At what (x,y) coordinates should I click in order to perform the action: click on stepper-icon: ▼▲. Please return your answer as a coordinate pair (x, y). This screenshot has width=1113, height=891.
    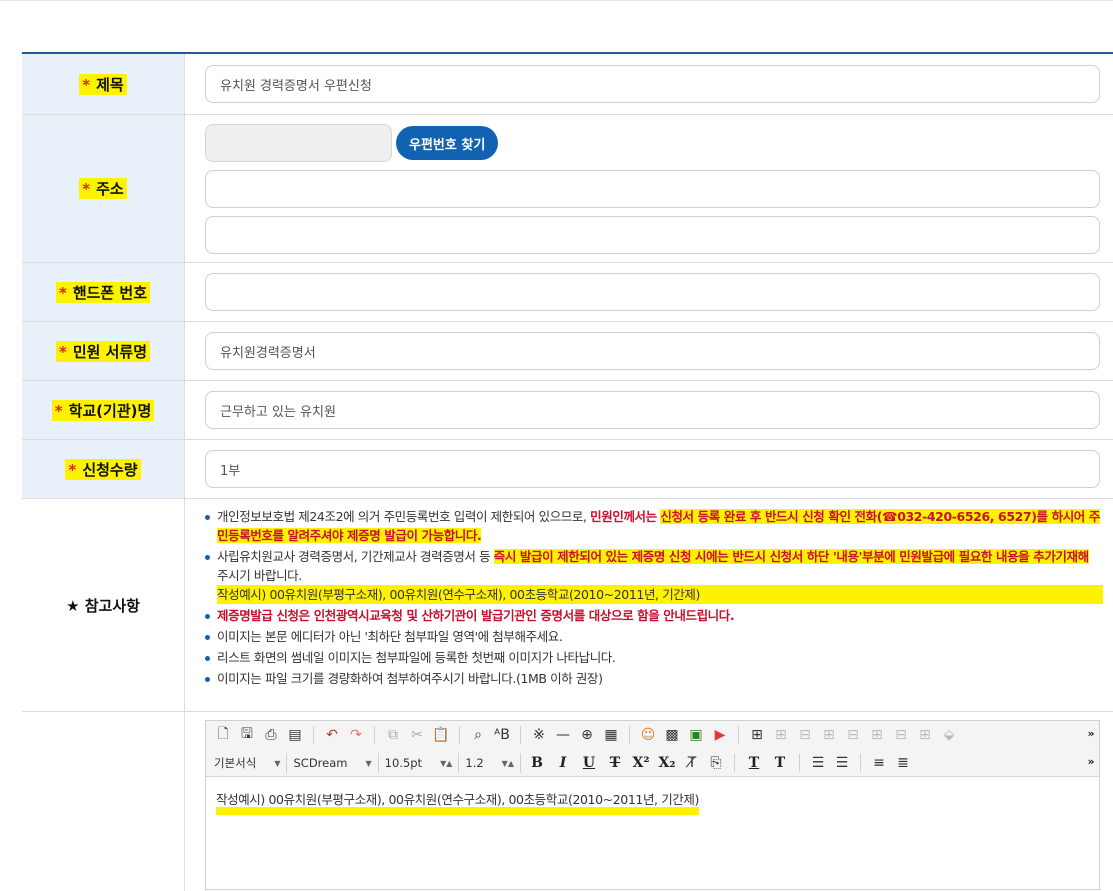
    Looking at the image, I should click on (446, 763).